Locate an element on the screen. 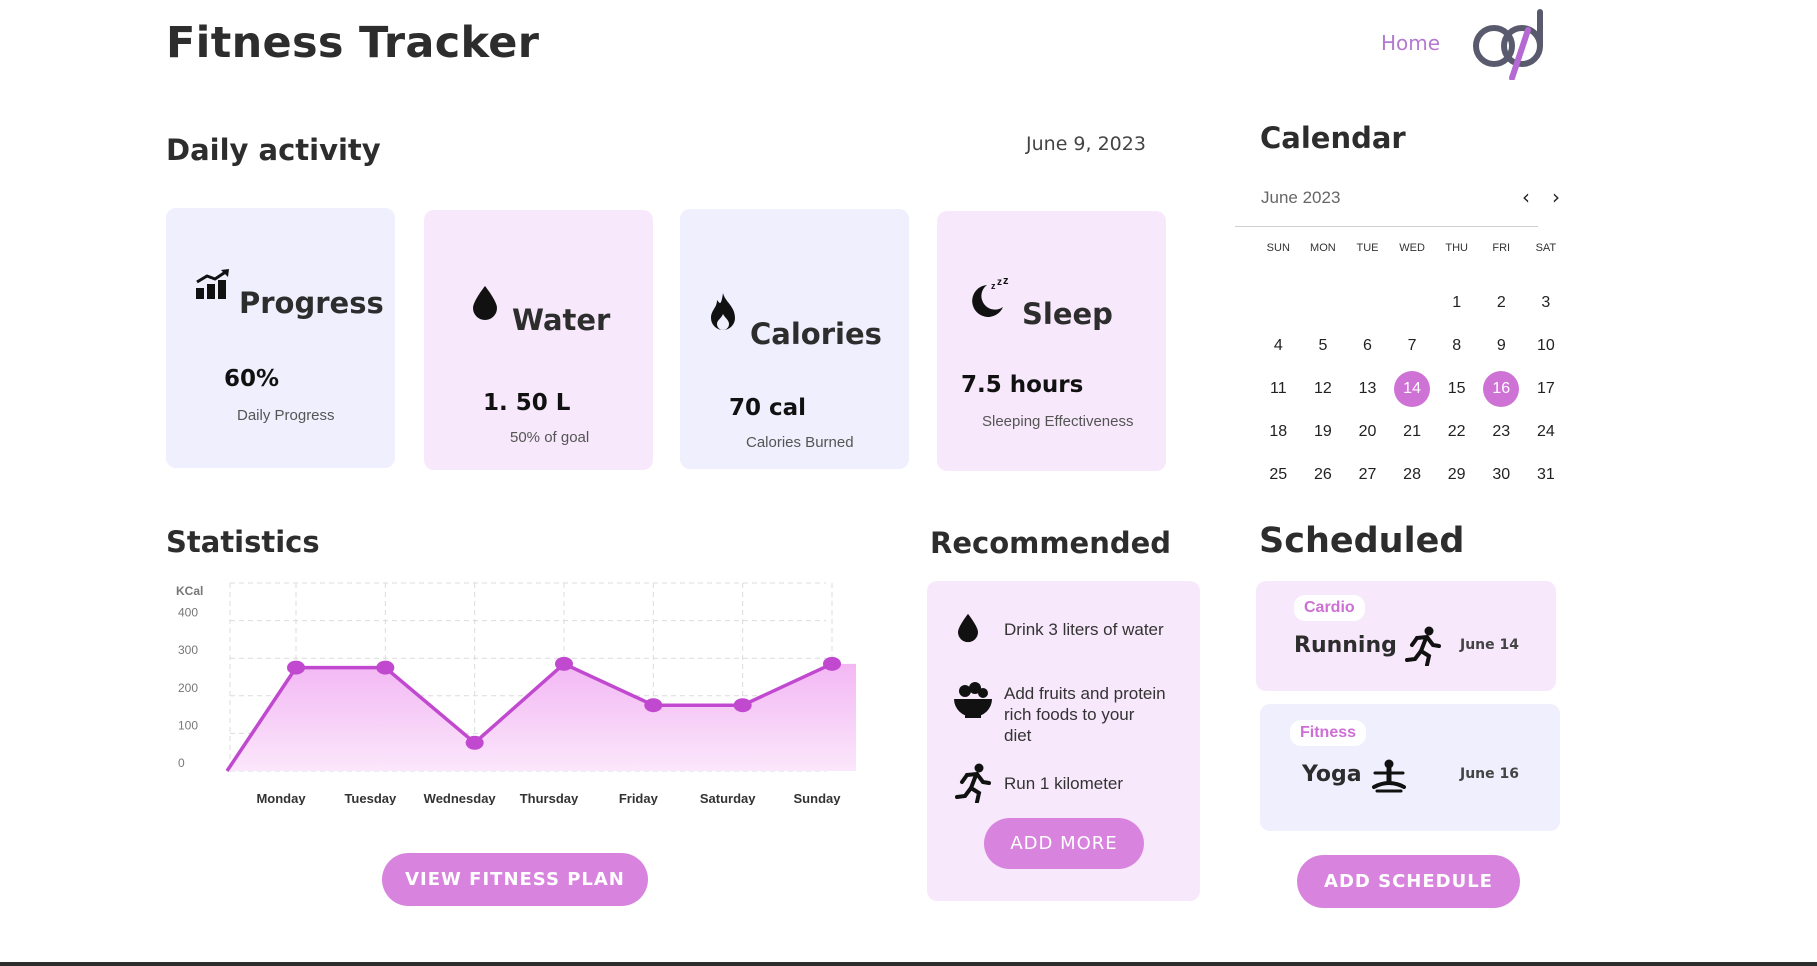 The image size is (1817, 966). calendar-day: 2 is located at coordinates (1501, 302).